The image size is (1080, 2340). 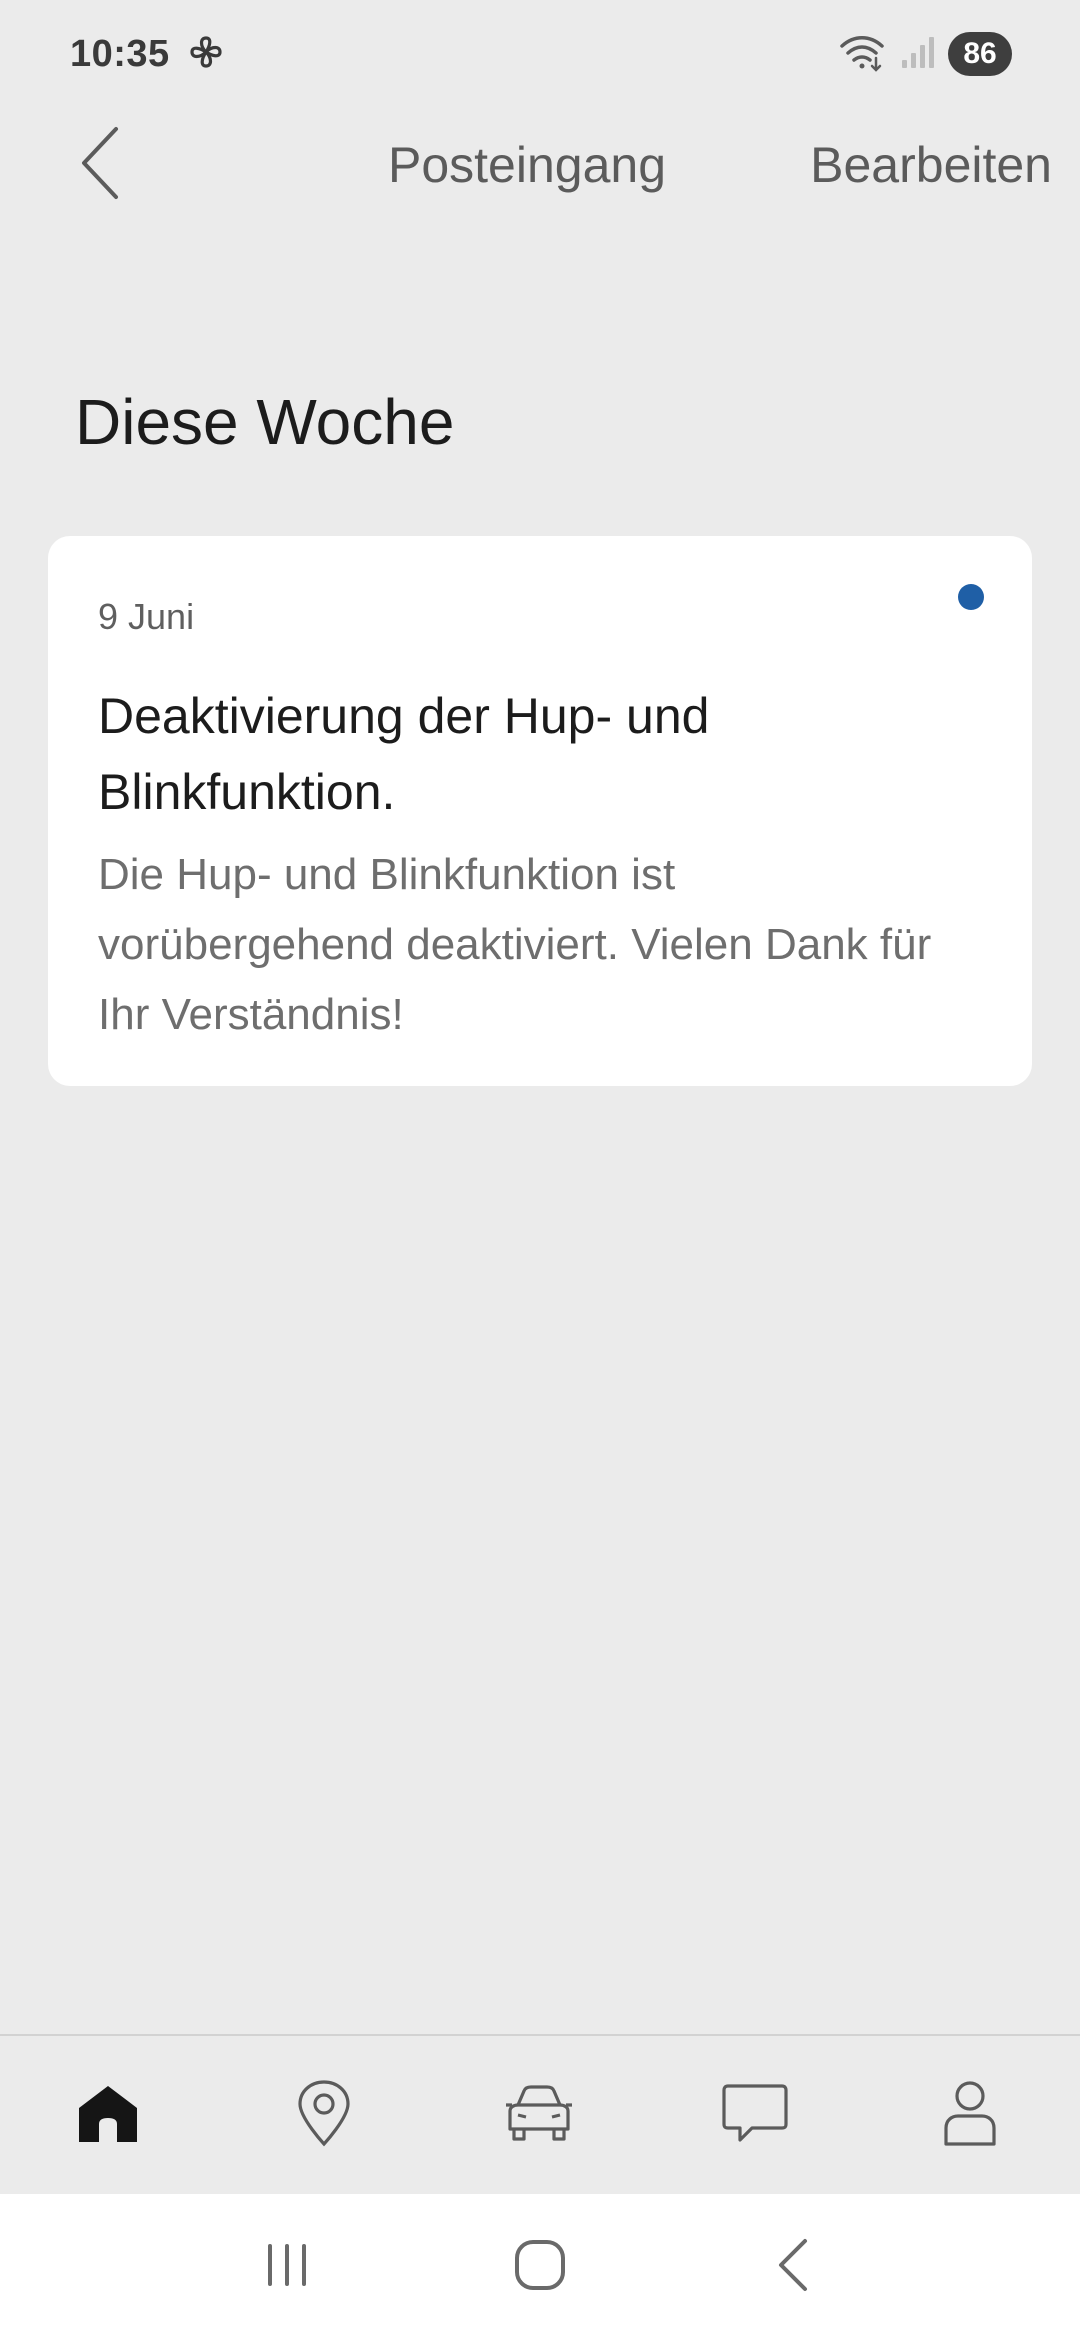 I want to click on profile-icon, so click(x=970, y=2115).